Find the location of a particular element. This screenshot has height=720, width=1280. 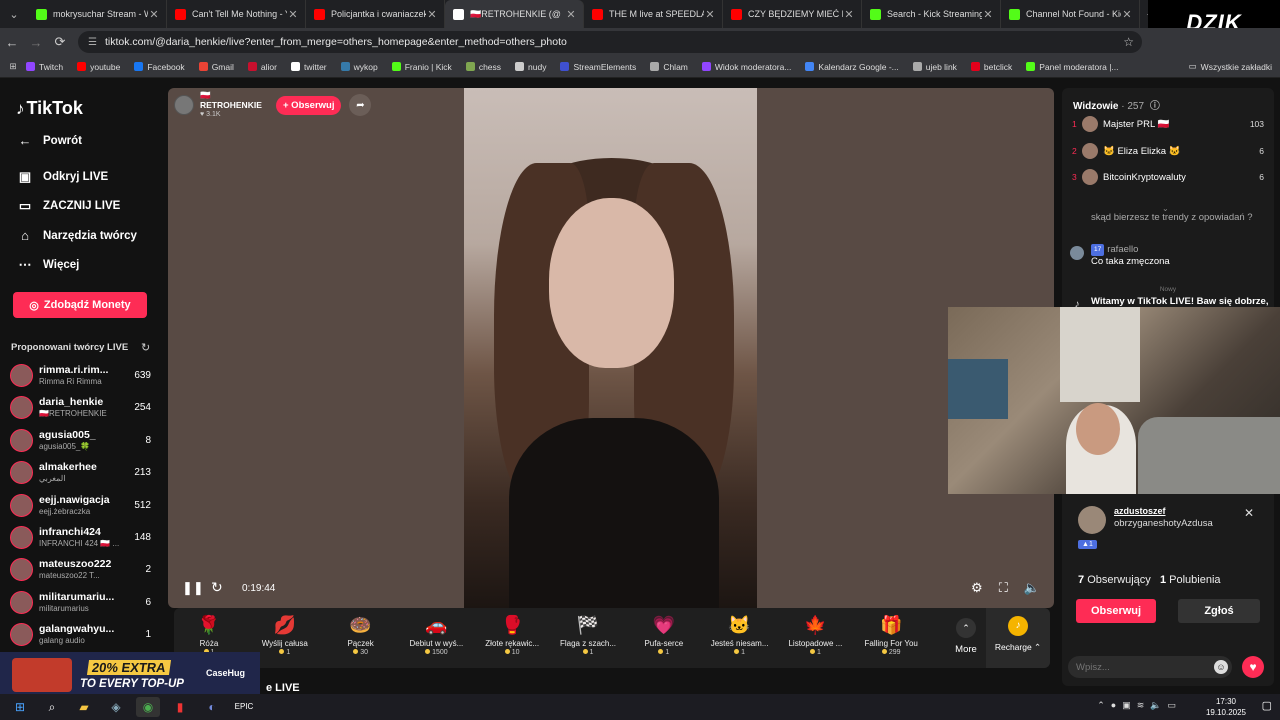

file-explorer-icon: ▰ is located at coordinates (84, 707).